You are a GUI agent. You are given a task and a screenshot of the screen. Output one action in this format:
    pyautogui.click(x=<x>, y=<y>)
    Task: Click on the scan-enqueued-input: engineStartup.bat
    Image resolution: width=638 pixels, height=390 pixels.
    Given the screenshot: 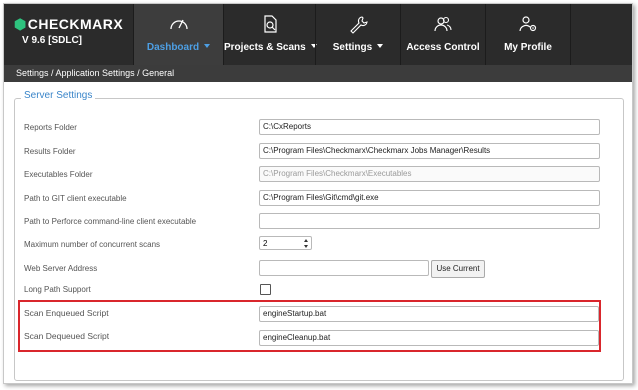 What is the action you would take?
    pyautogui.click(x=429, y=314)
    